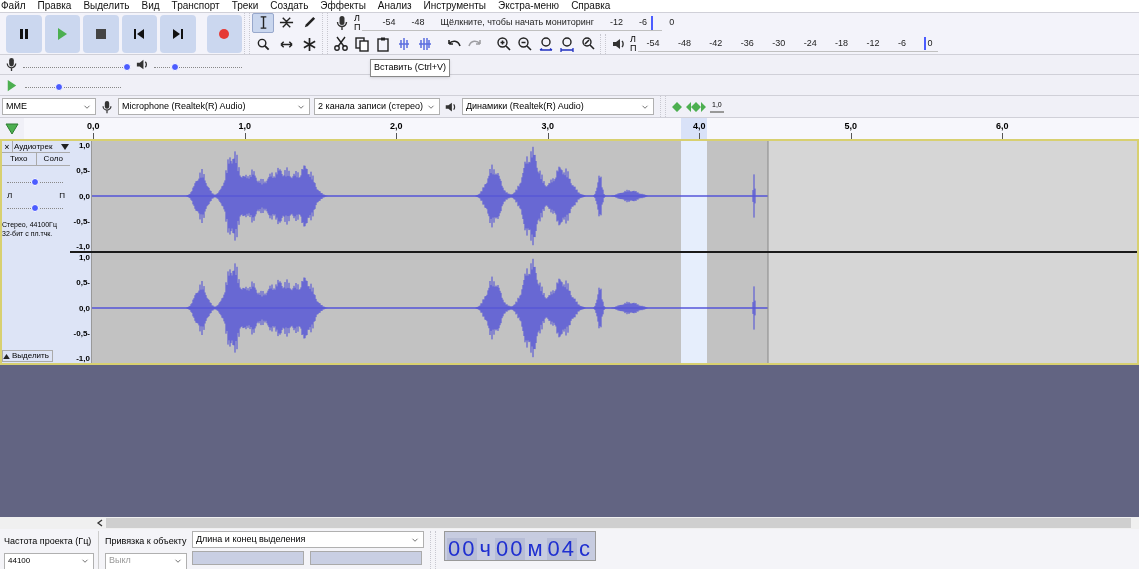 Image resolution: width=1139 pixels, height=569 pixels. What do you see at coordinates (486, 549) in the screenshot?
I see `time-unit-label: ч` at bounding box center [486, 549].